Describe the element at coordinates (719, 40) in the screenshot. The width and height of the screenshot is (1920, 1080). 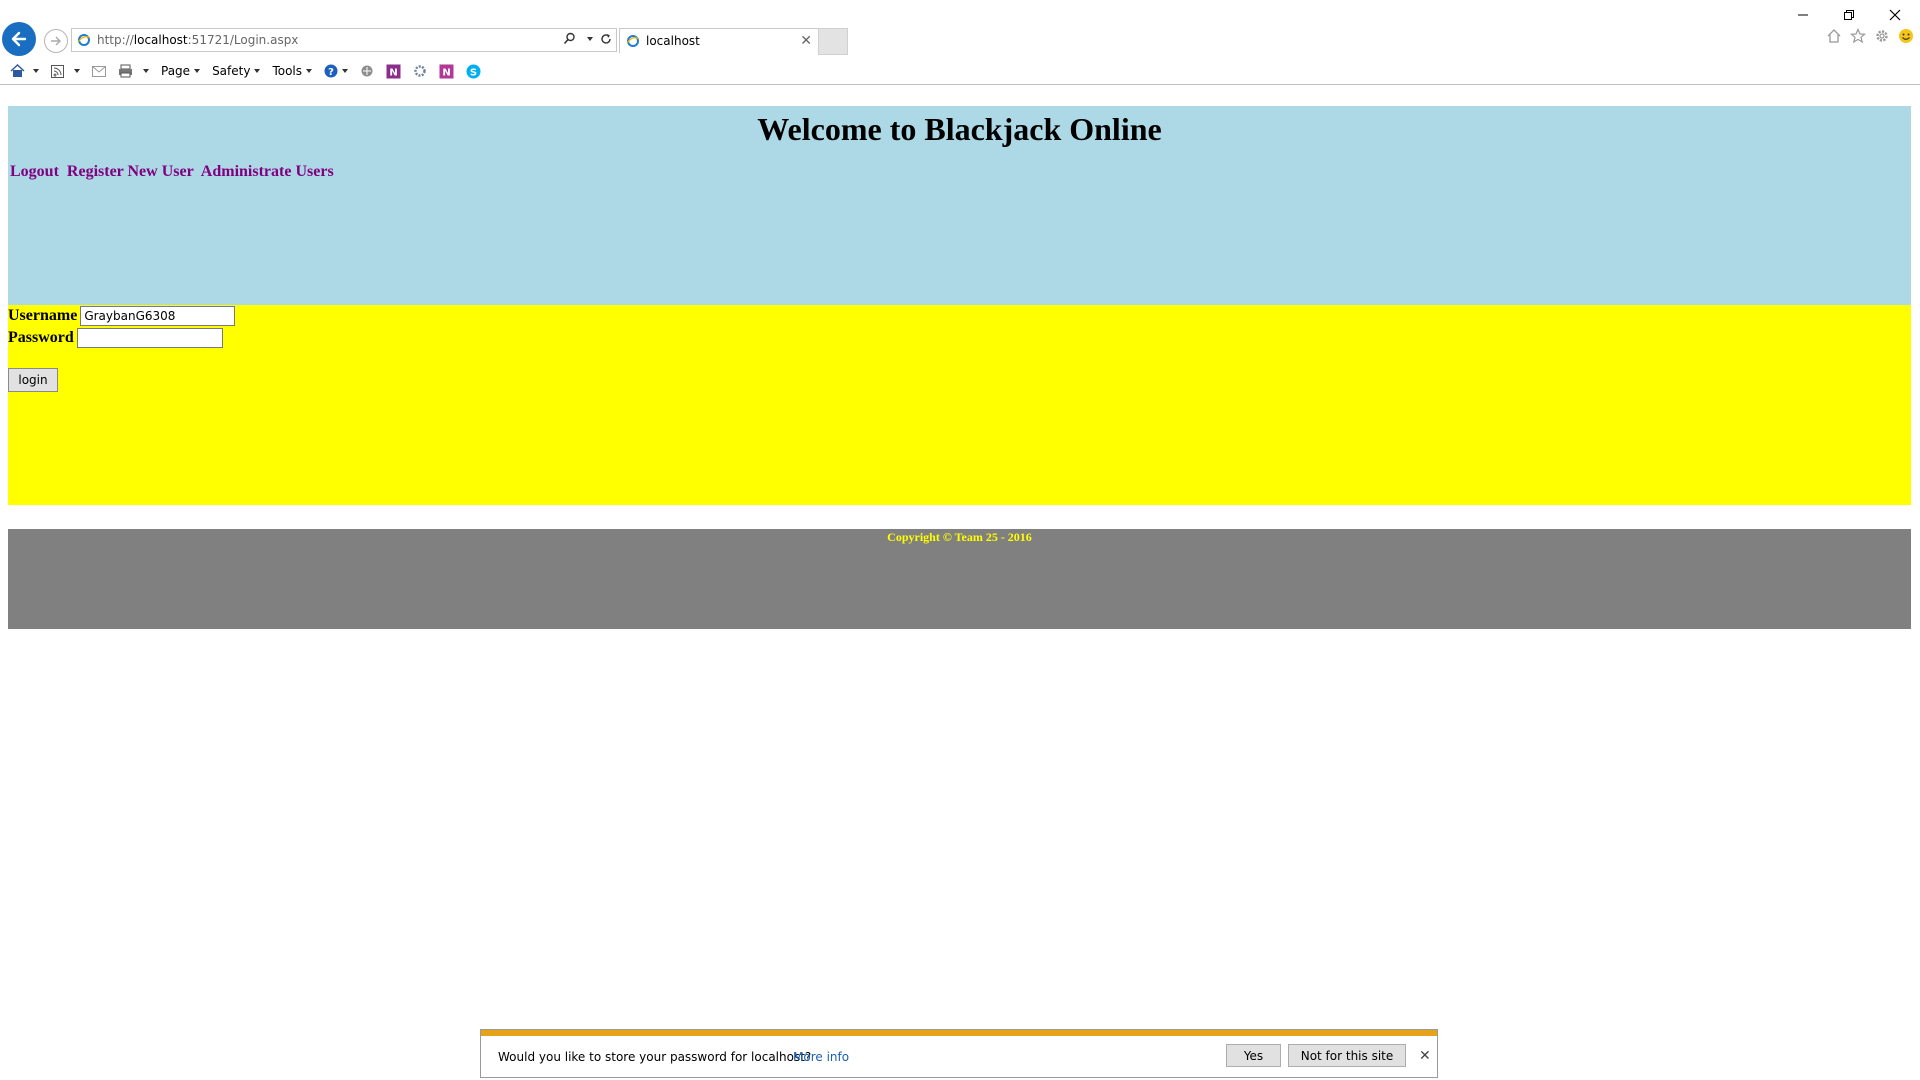
I see `tab-localhost: localhost ✕` at that location.